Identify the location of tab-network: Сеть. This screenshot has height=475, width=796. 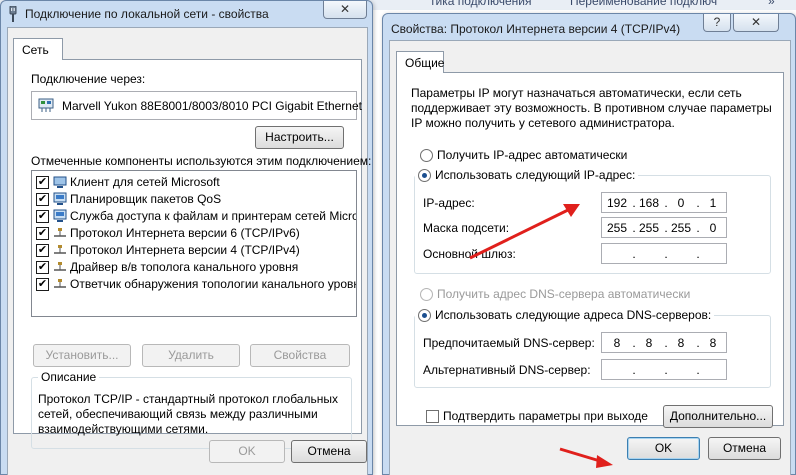
(38, 49).